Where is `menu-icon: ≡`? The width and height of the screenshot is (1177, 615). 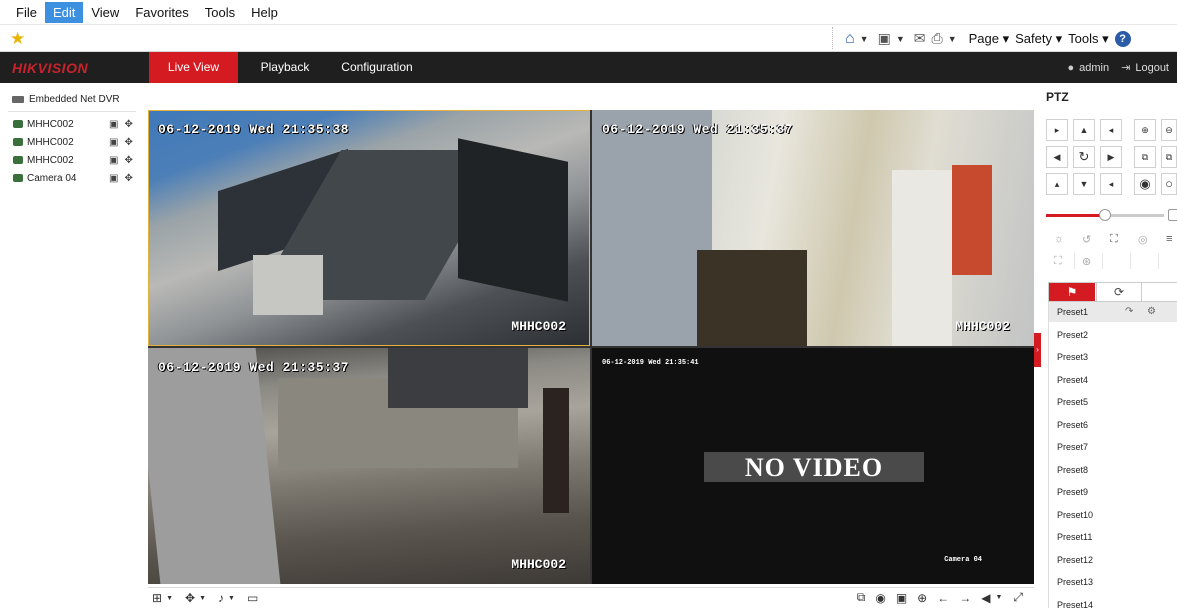
menu-icon: ≡ is located at coordinates (1169, 239).